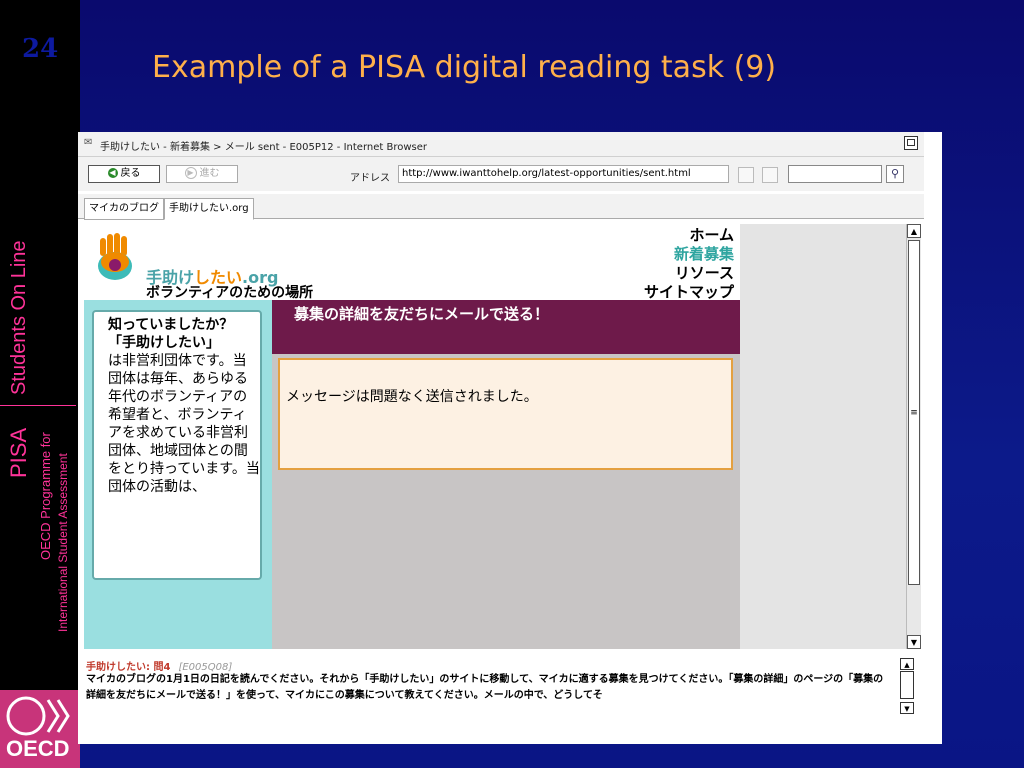  I want to click on sent-message: メッセージは問題なく送信されました。, so click(412, 397).